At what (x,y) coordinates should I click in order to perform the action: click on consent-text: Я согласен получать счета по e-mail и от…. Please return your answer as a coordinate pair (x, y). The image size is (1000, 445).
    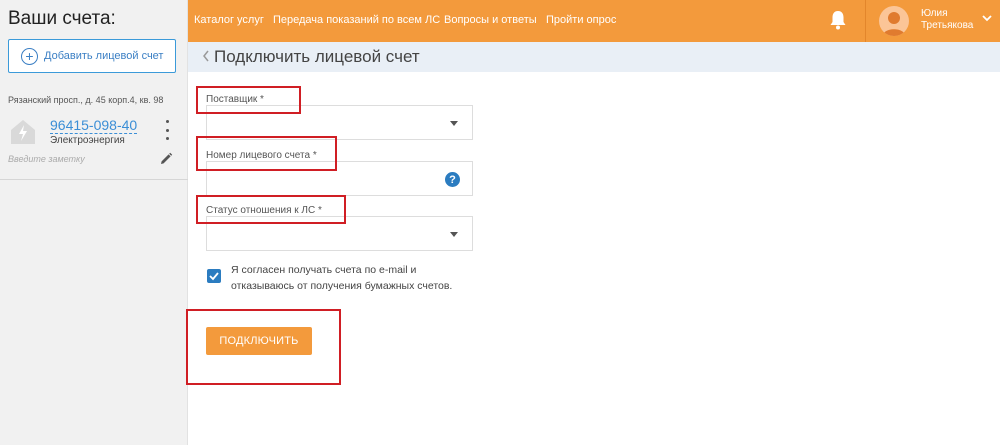
    Looking at the image, I should click on (342, 278).